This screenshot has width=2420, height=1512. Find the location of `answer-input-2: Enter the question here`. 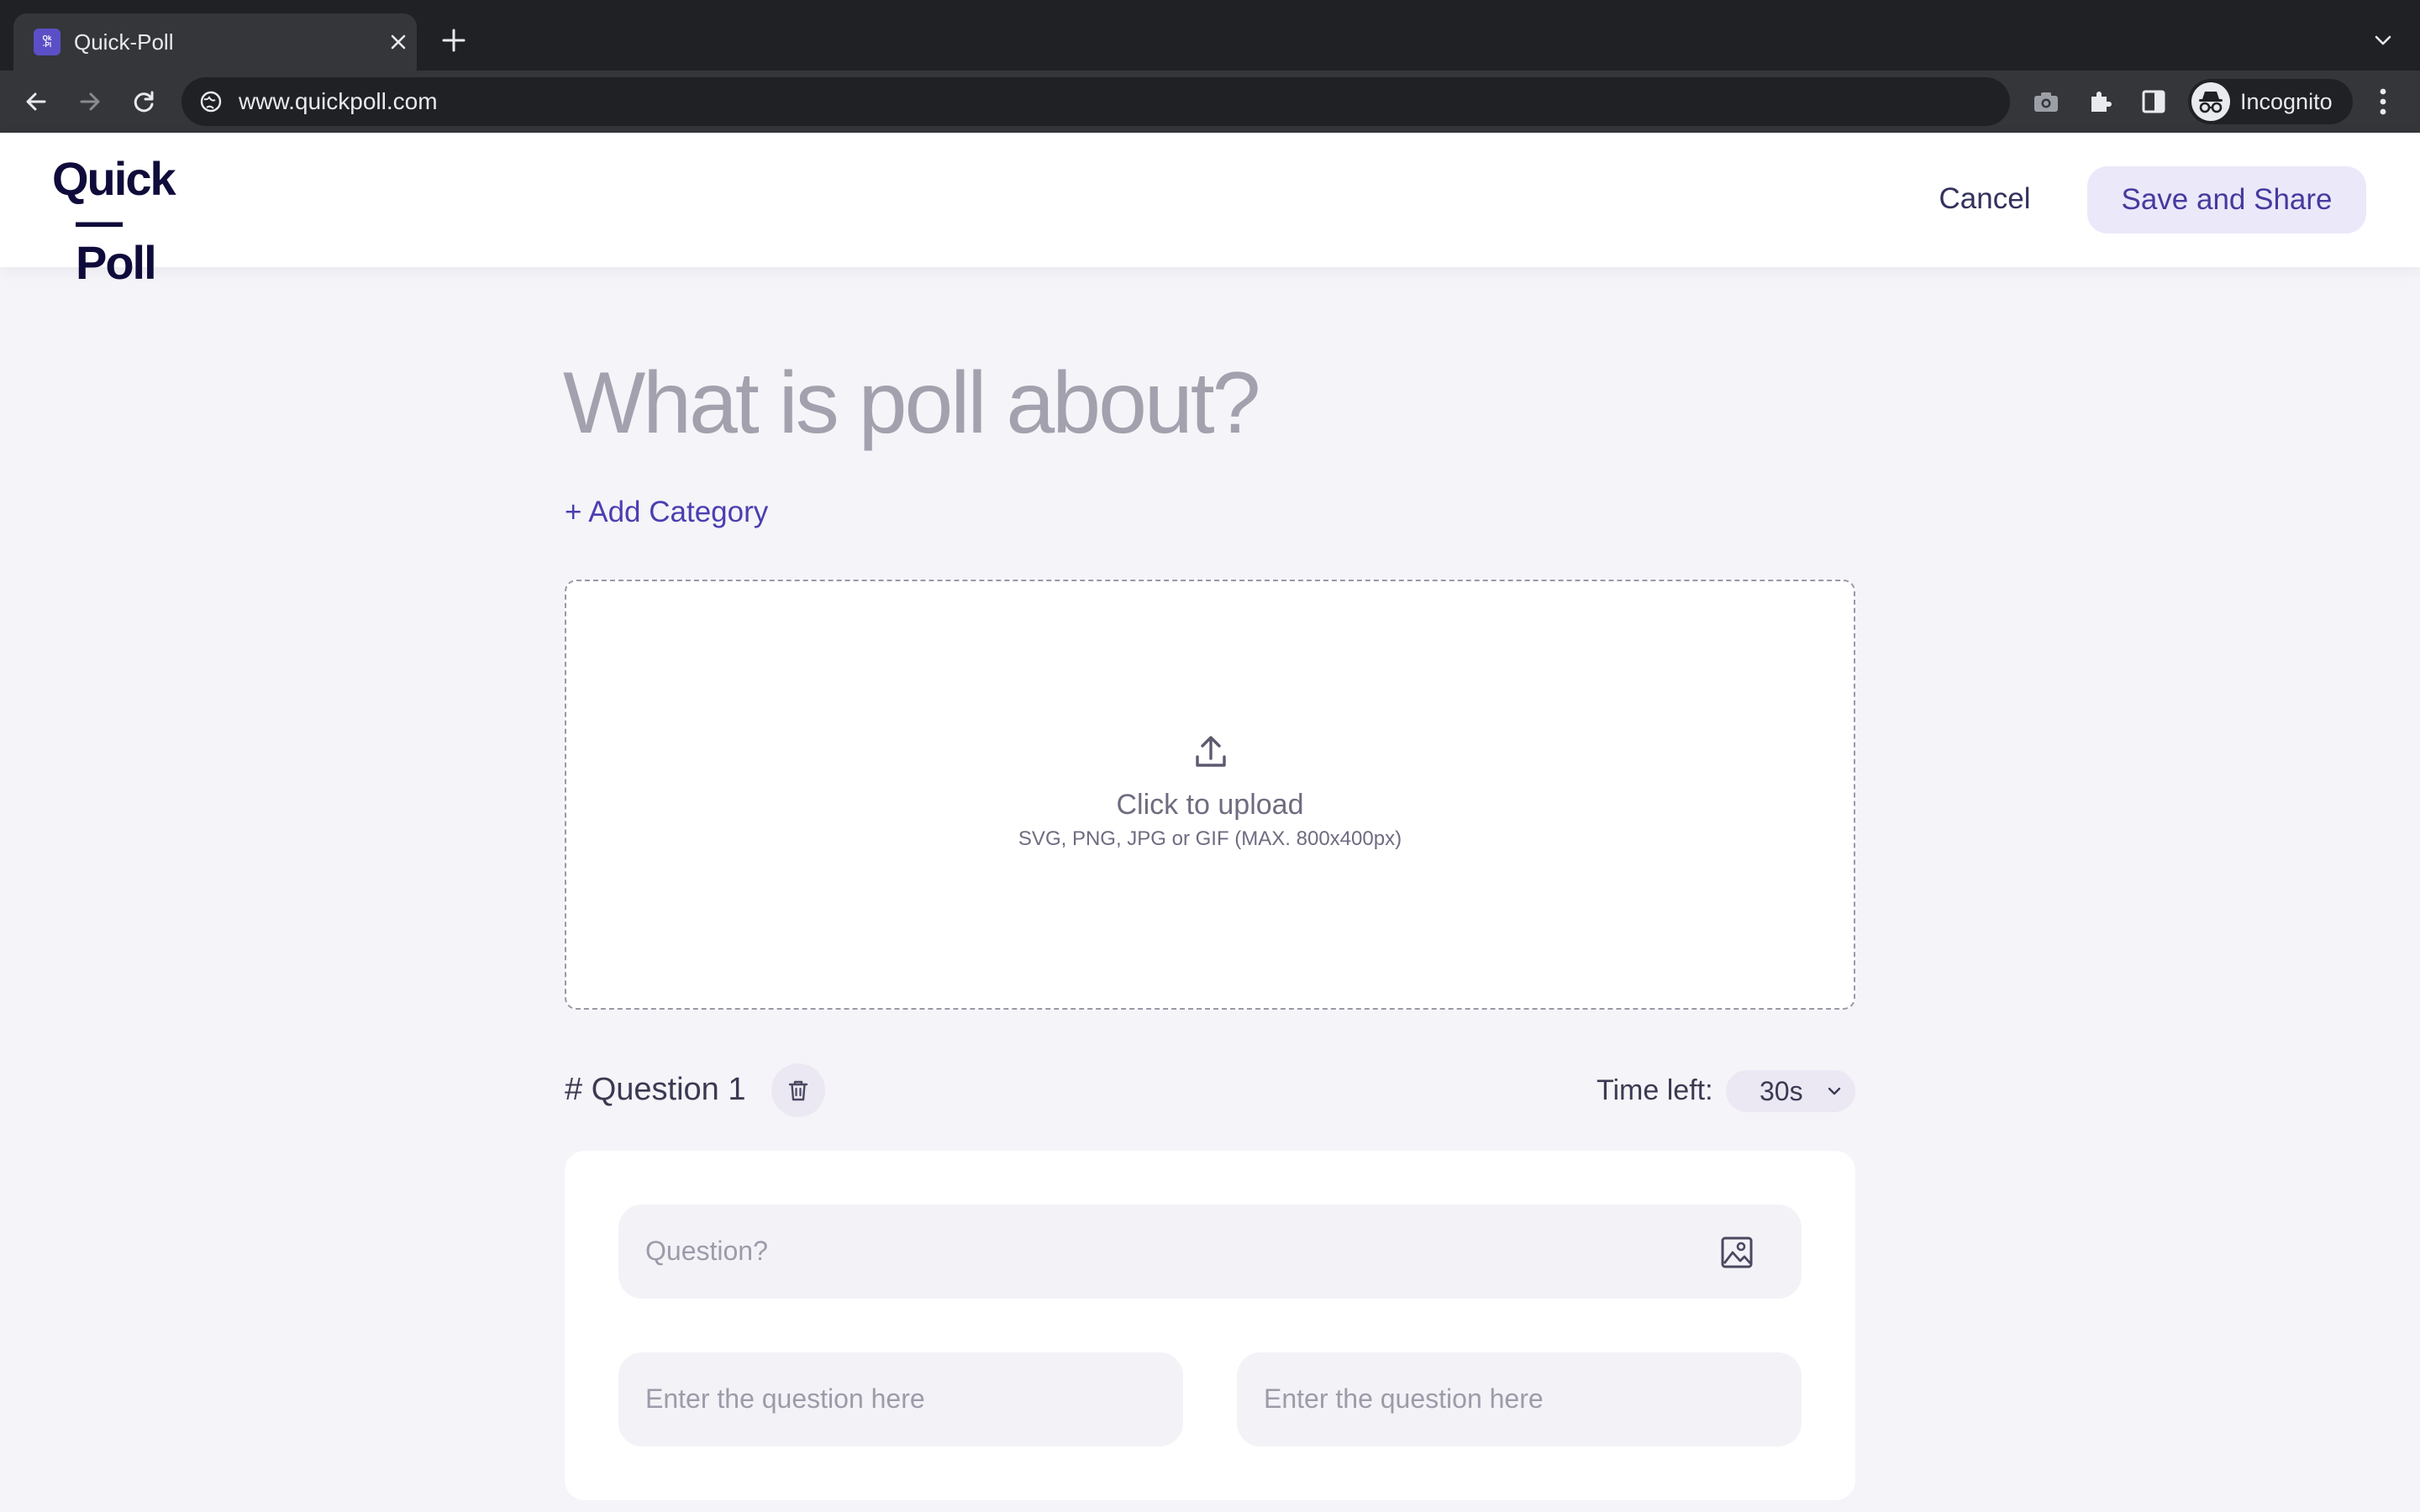

answer-input-2: Enter the question here is located at coordinates (1519, 1399).